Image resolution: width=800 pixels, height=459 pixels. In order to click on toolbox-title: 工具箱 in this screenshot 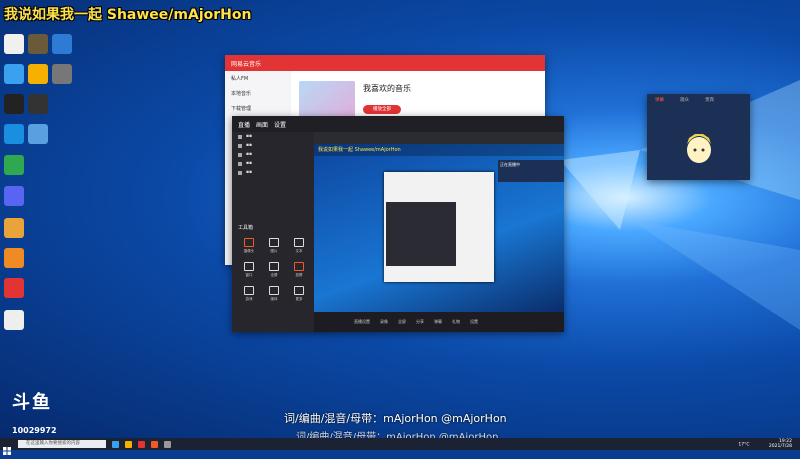, I will do `click(246, 228)`.